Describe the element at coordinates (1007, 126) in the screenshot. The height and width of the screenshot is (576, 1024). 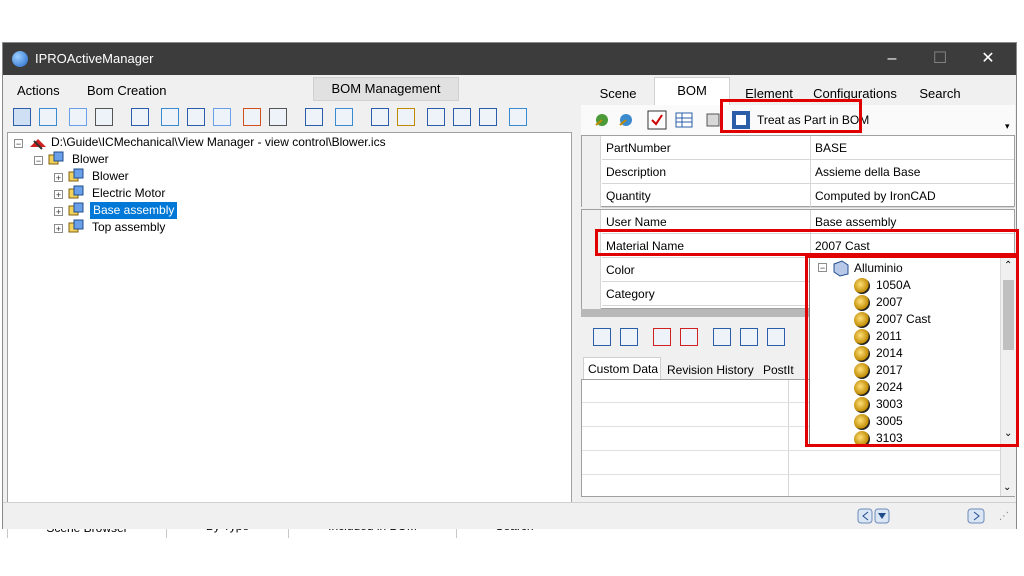
I see `overflow-icon: ▾` at that location.